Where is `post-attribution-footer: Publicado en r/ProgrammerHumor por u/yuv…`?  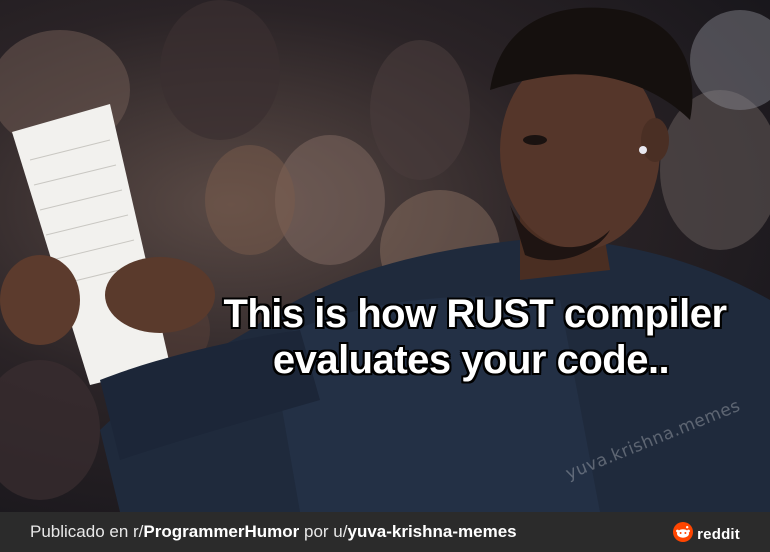
post-attribution-footer: Publicado en r/ProgrammerHumor por u/yuv… is located at coordinates (385, 532).